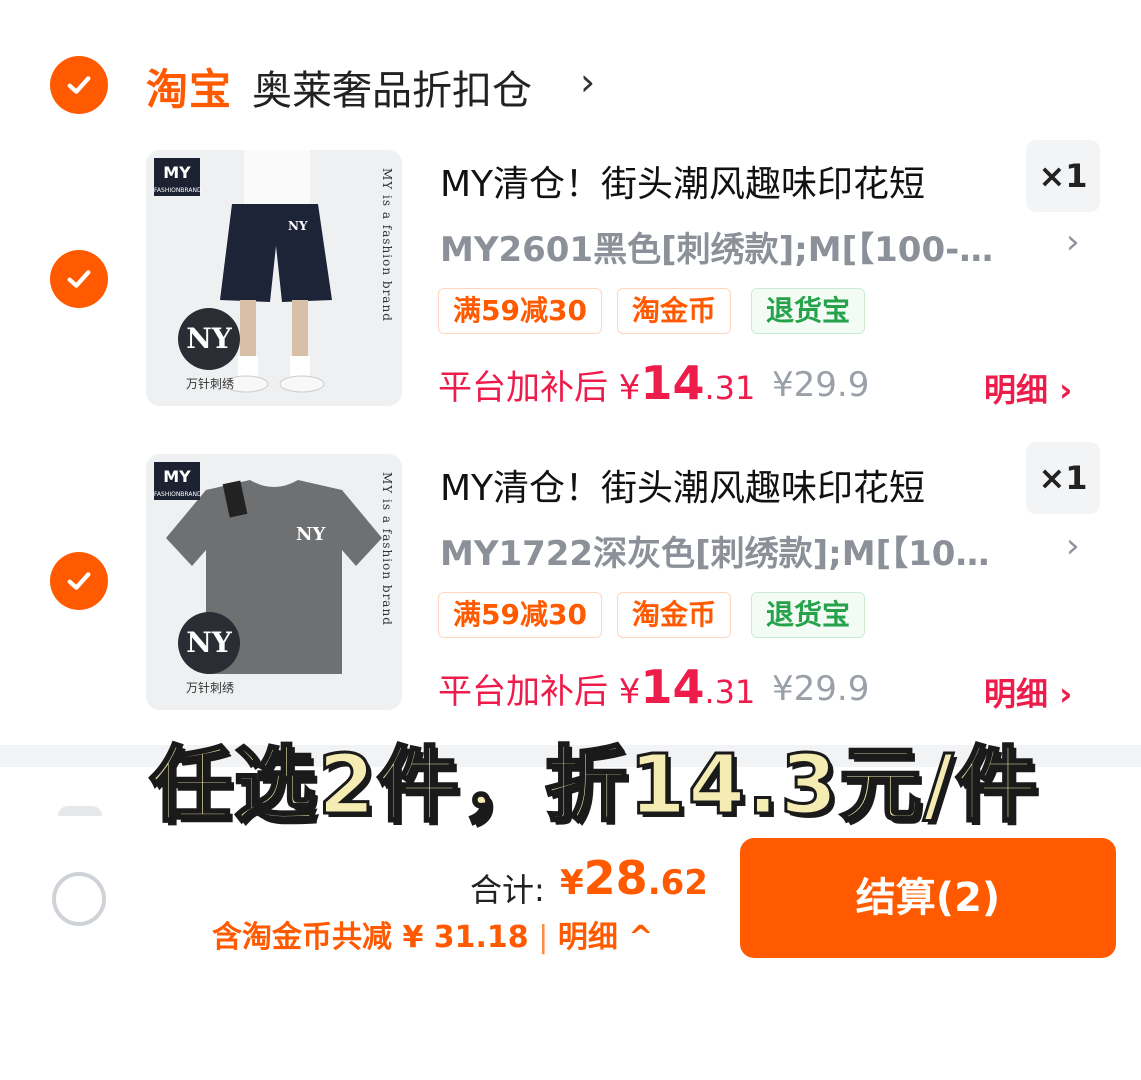  I want to click on partial-checkbox, so click(80, 811).